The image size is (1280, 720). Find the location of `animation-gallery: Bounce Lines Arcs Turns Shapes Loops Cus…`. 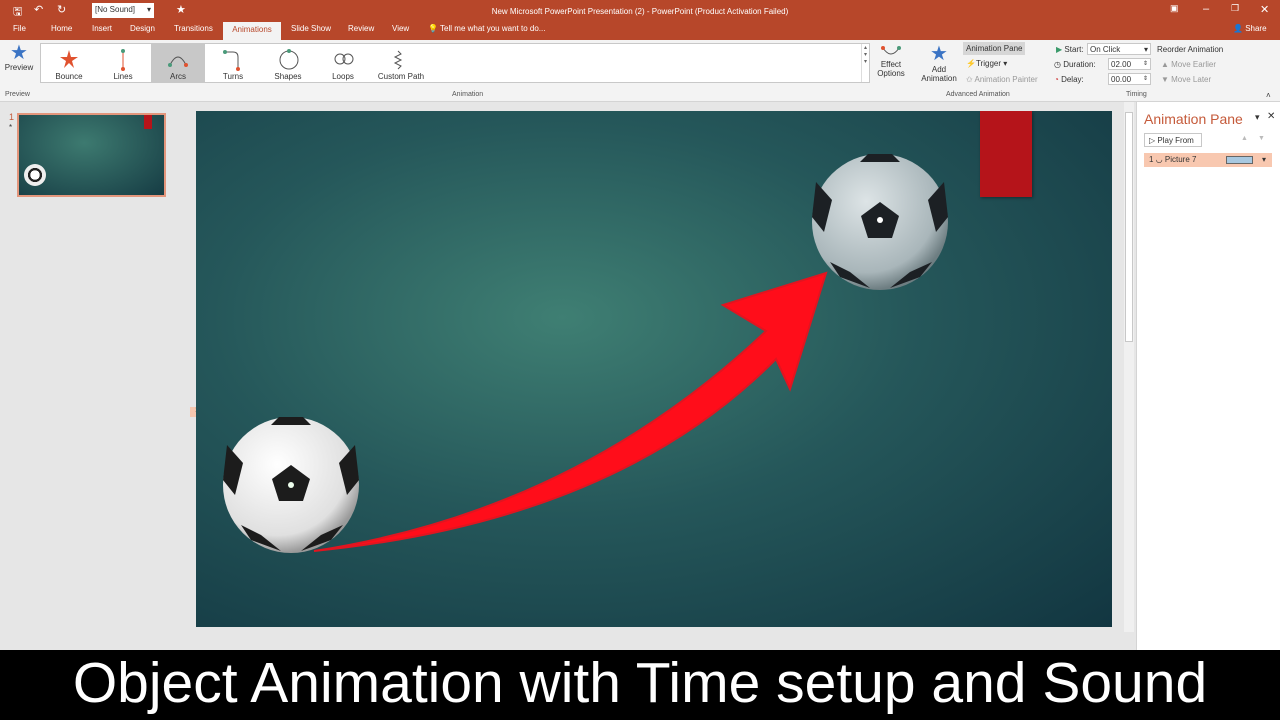

animation-gallery: Bounce Lines Arcs Turns Shapes Loops Cus… is located at coordinates (455, 63).